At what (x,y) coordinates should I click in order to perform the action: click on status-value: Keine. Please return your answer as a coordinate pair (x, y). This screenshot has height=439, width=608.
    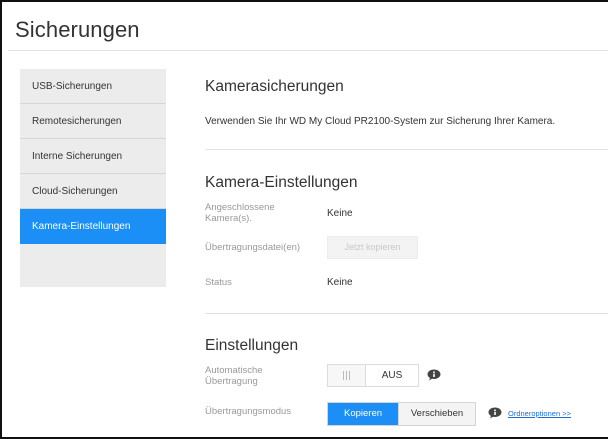
    Looking at the image, I should click on (340, 282).